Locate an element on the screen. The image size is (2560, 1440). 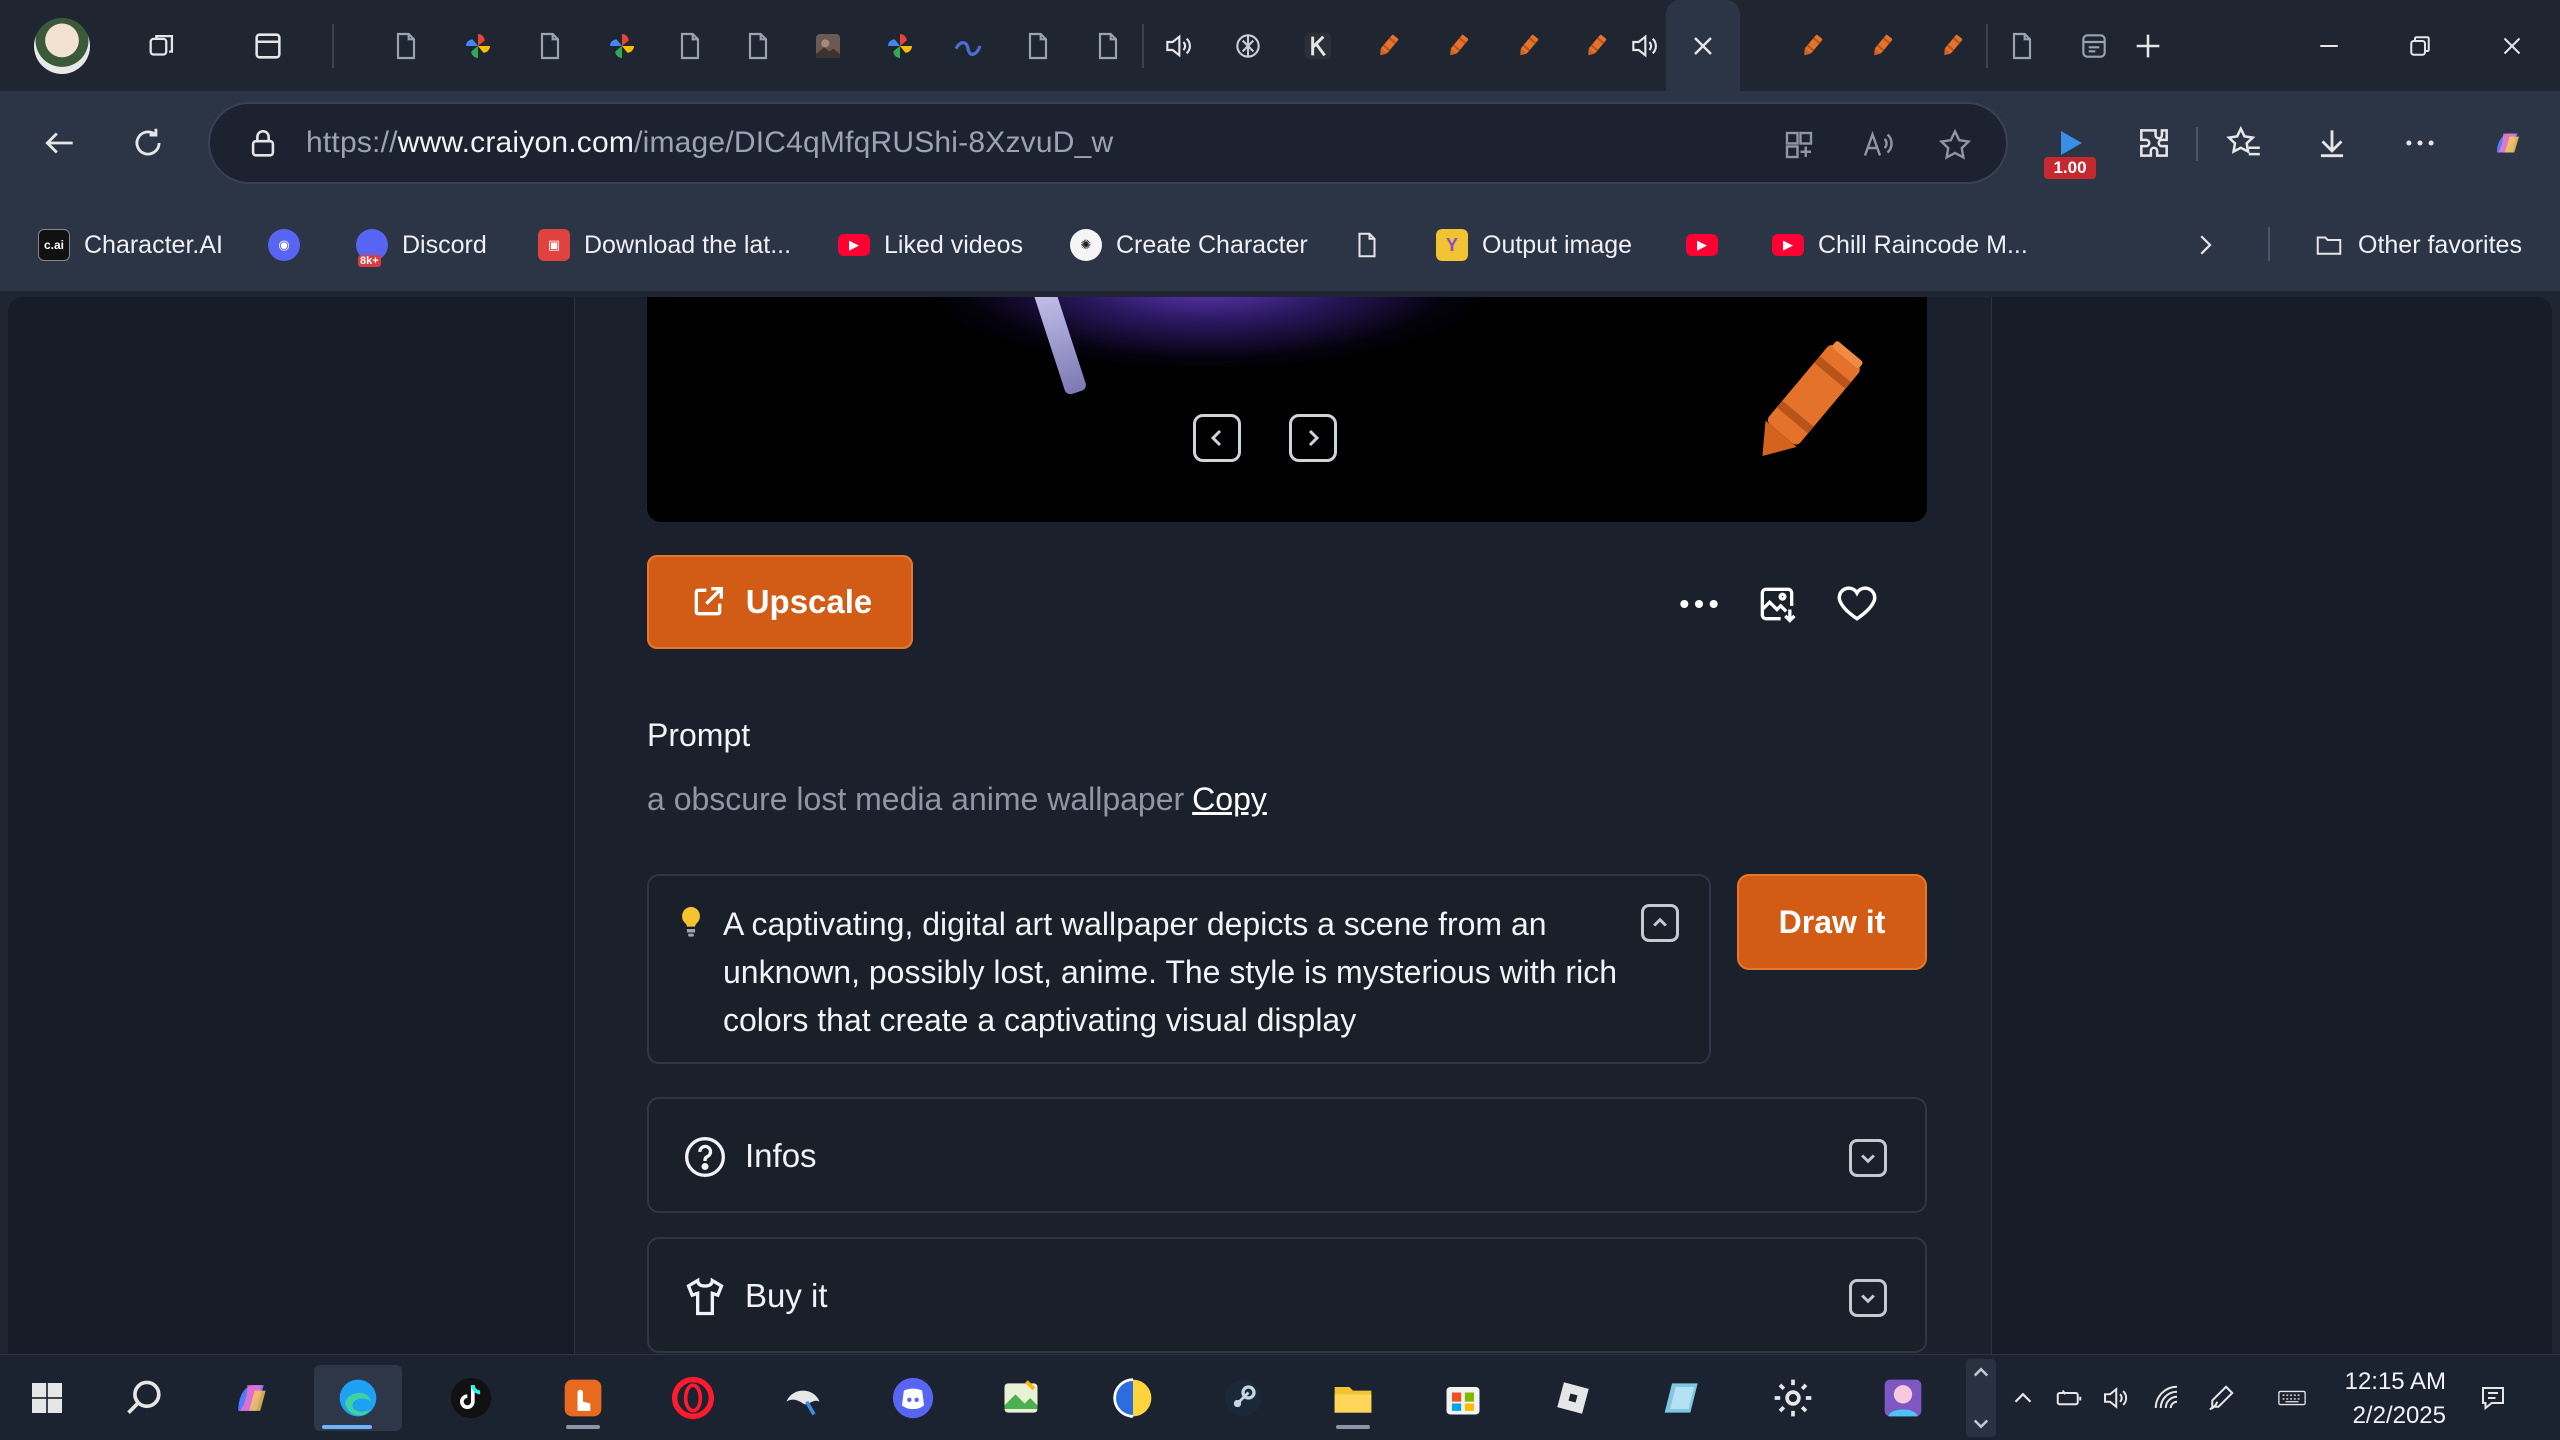
show-hidden-icons-button is located at coordinates (2023, 1398).